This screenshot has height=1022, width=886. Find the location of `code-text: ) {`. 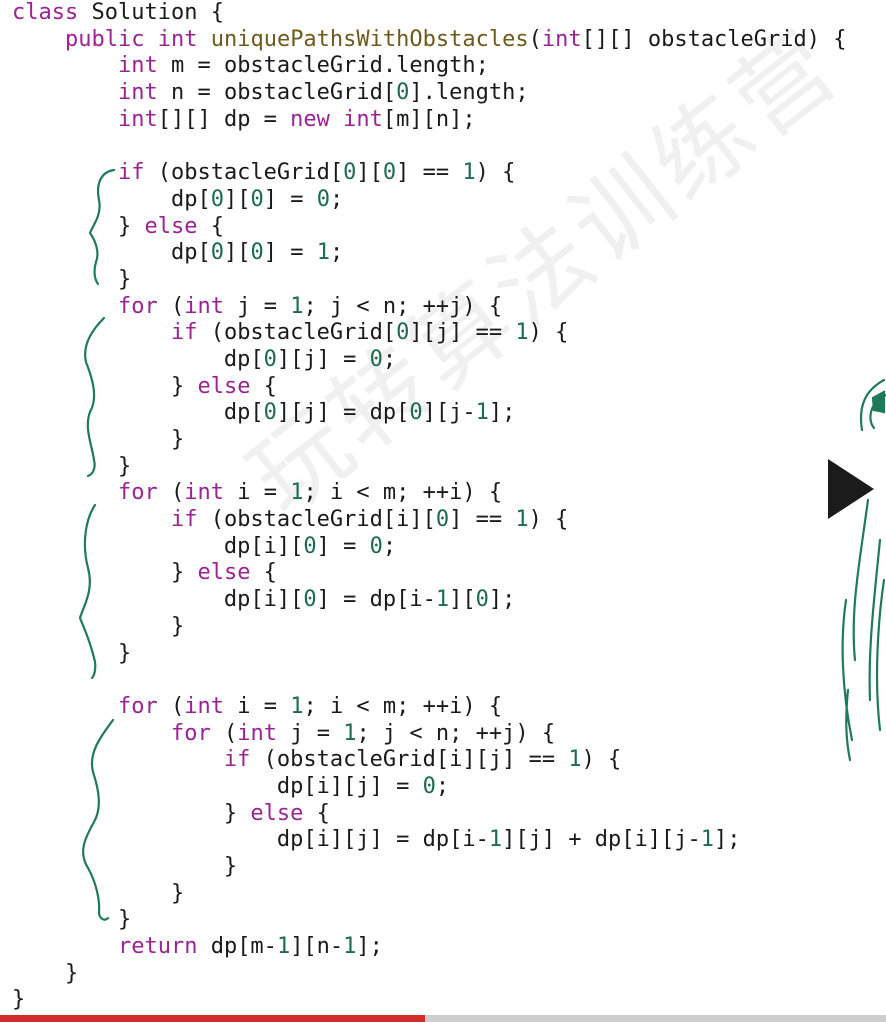

code-text: ) { is located at coordinates (495, 173).